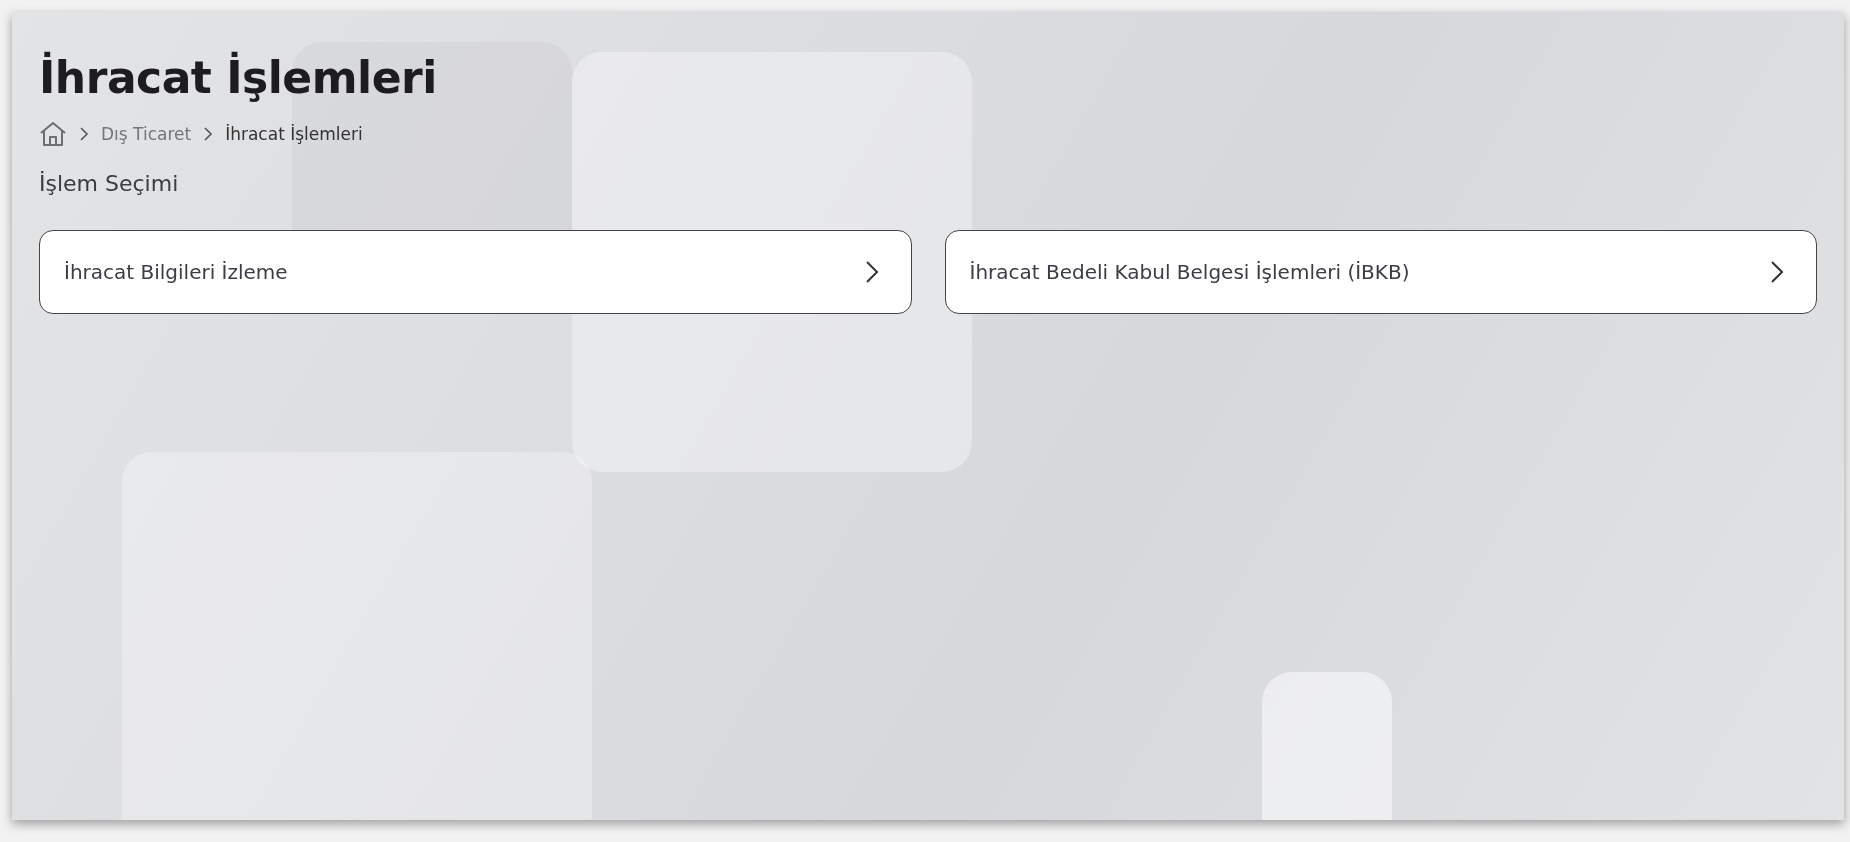 Image resolution: width=1850 pixels, height=842 pixels. What do you see at coordinates (294, 134) in the screenshot?
I see `breadcrumb-current: İhracat İşlemleri` at bounding box center [294, 134].